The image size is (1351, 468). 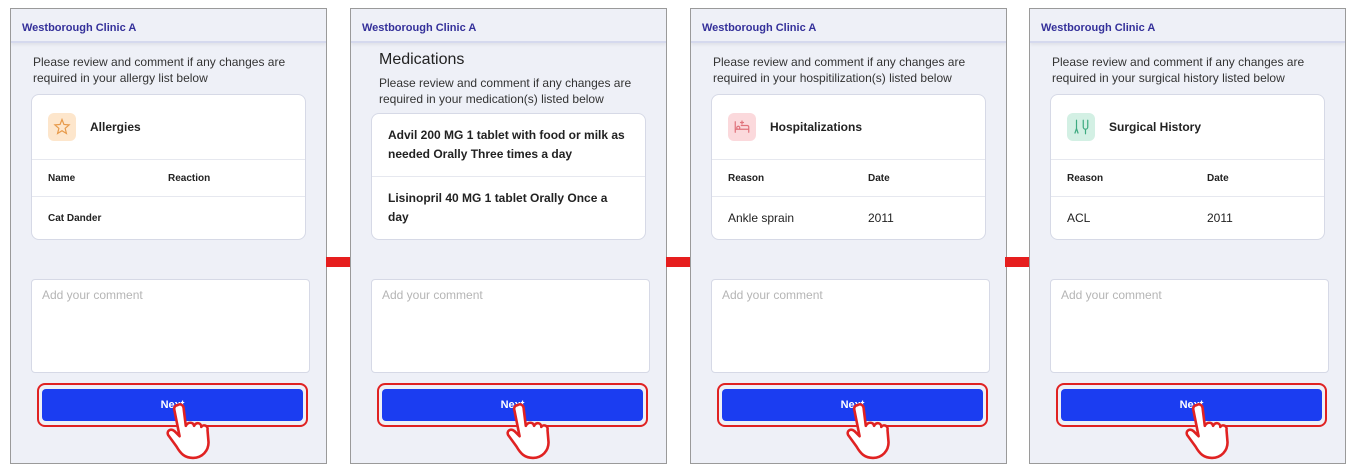 What do you see at coordinates (62, 127) in the screenshot?
I see `star-icon` at bounding box center [62, 127].